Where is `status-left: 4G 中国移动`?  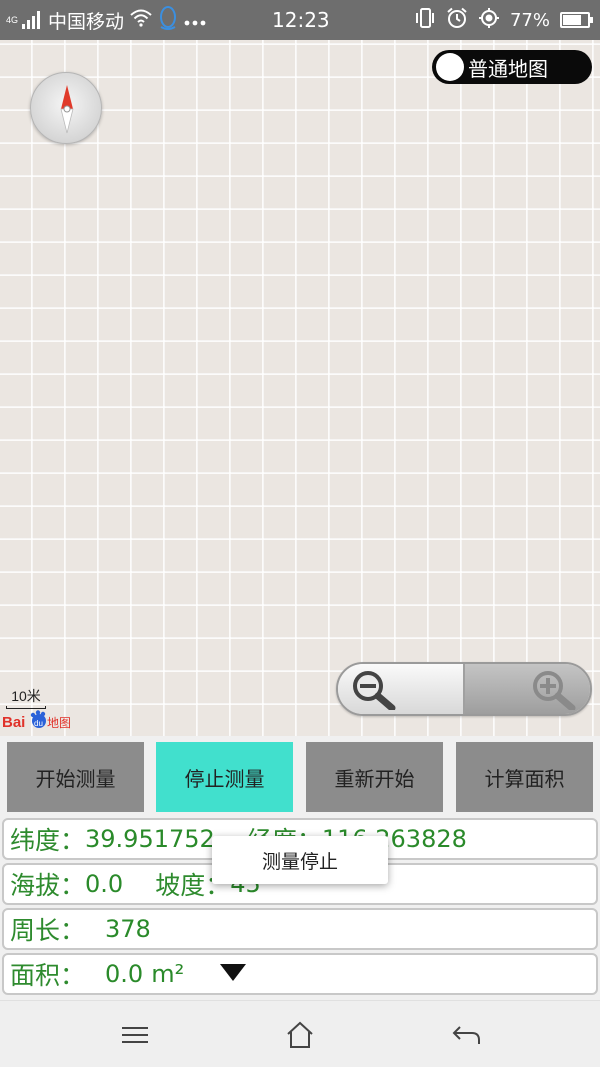 status-left: 4G 中国移动 is located at coordinates (106, 20).